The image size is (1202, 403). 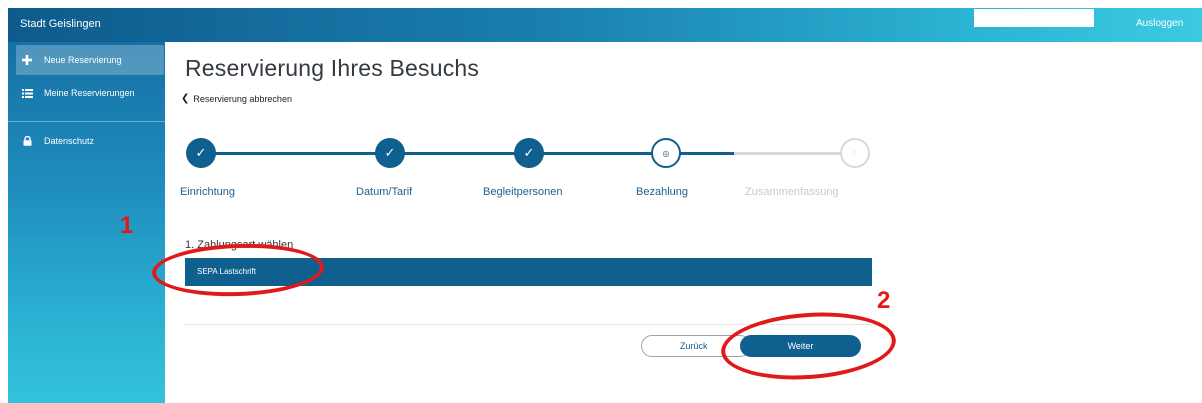 I want to click on step-3-check-icon: ✓, so click(x=529, y=153).